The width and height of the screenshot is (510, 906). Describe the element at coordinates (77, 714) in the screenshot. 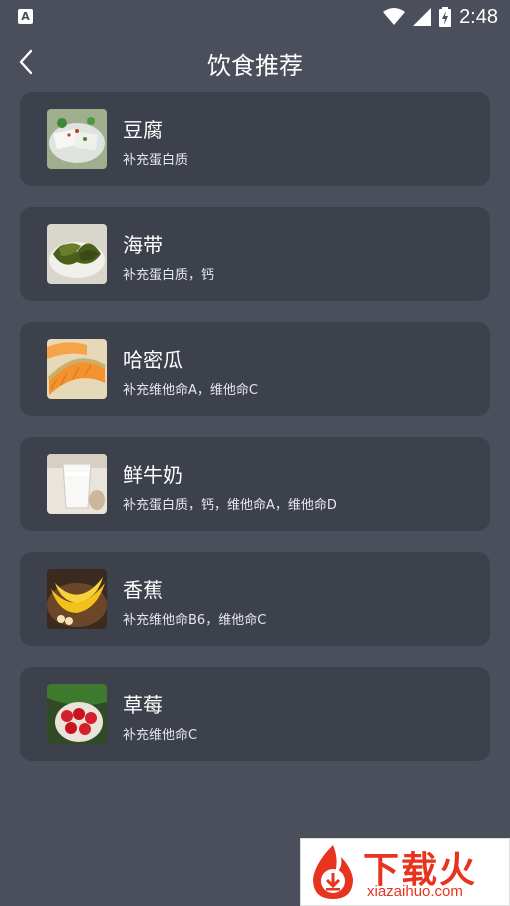

I see `strawberry-thumbnail` at that location.